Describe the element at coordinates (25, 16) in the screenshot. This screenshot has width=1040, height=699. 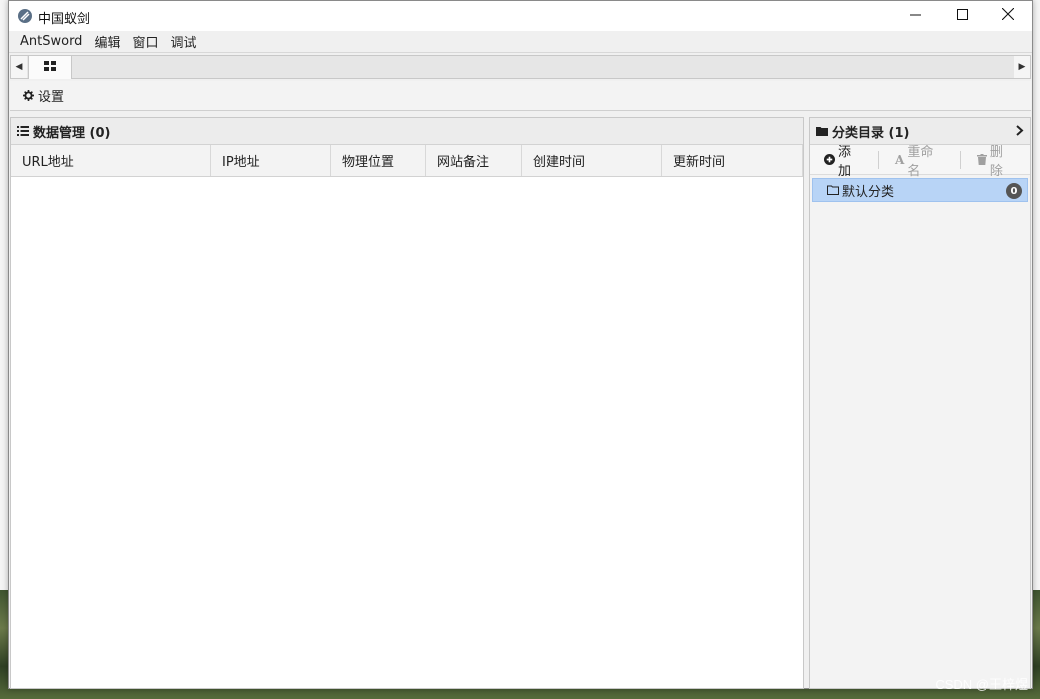
I see `antsword-logo-icon` at that location.